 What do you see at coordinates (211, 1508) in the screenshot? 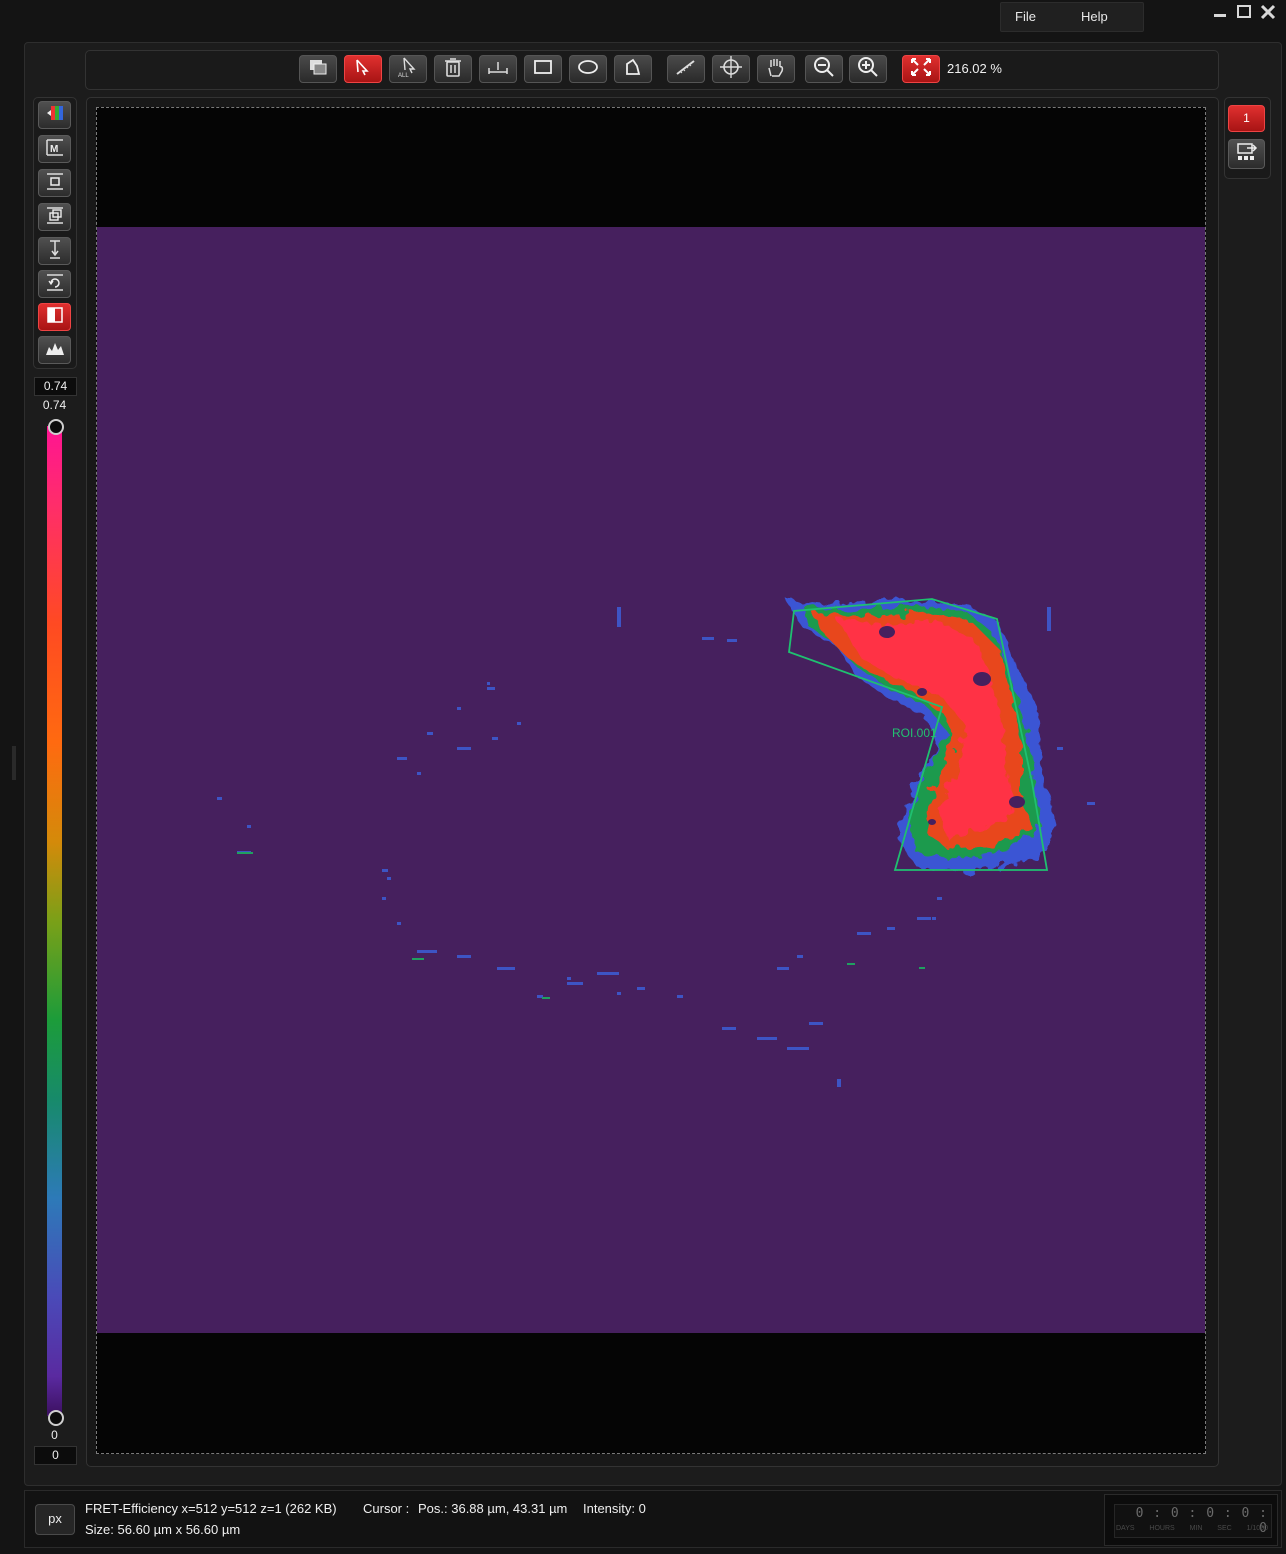
I see `image-info: FRET-Efficiency x=512 y=512 z=1 (262 KB)` at bounding box center [211, 1508].